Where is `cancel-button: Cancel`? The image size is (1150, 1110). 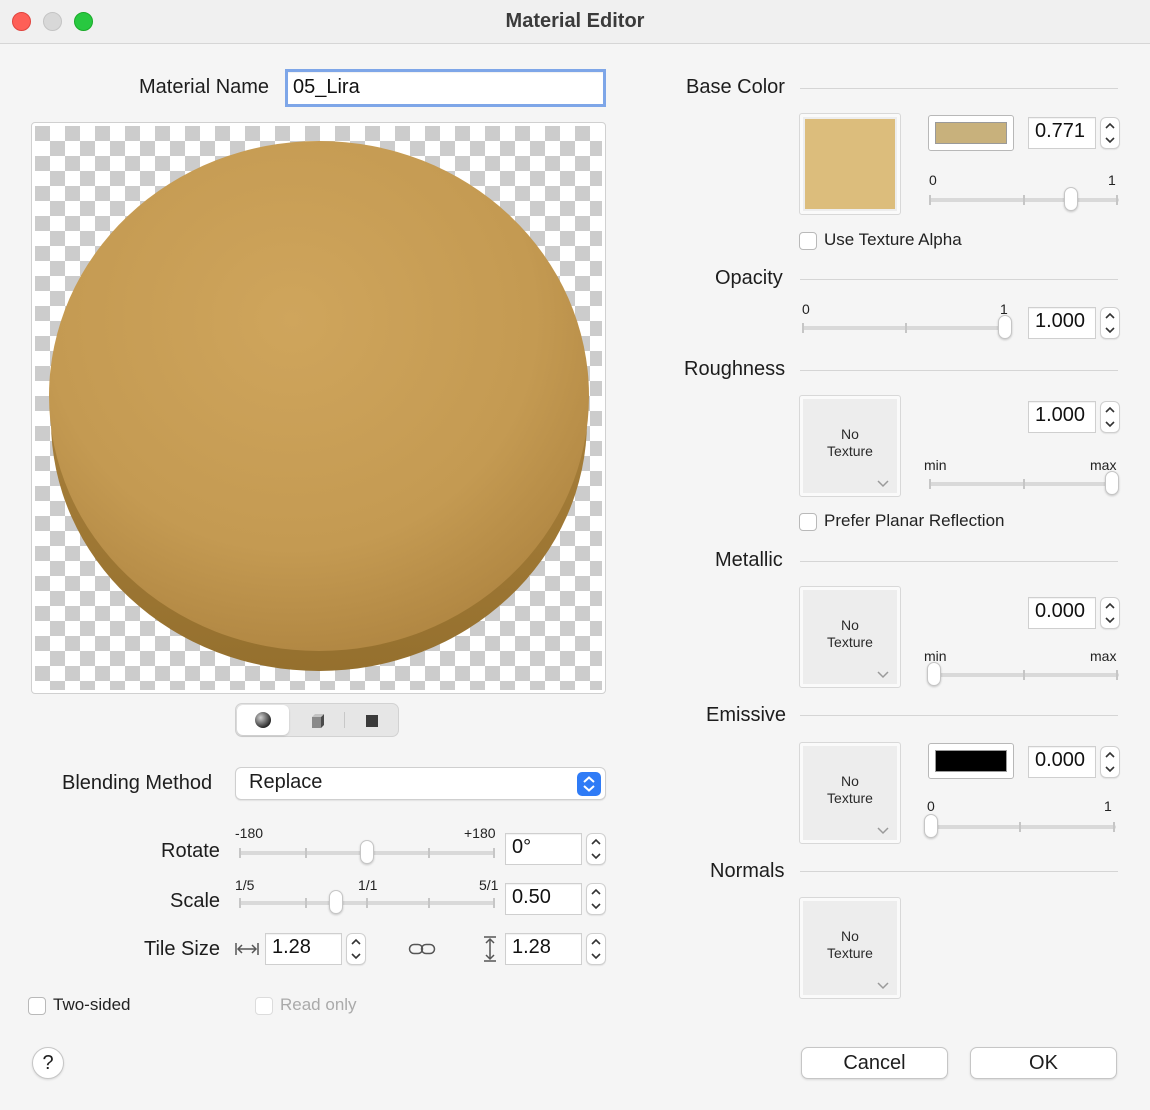
cancel-button: Cancel is located at coordinates (874, 1063).